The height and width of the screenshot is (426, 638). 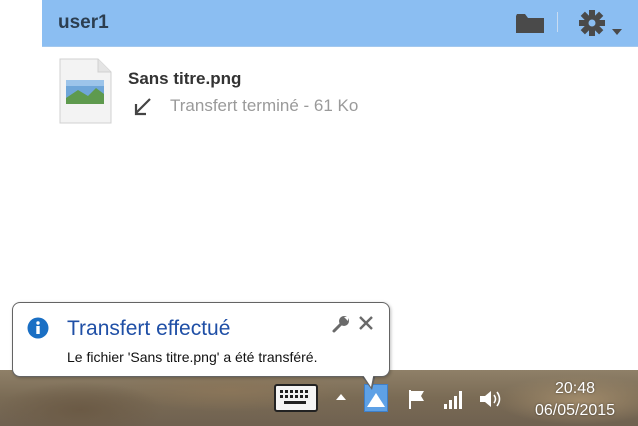 I want to click on close-icon, so click(x=366, y=323).